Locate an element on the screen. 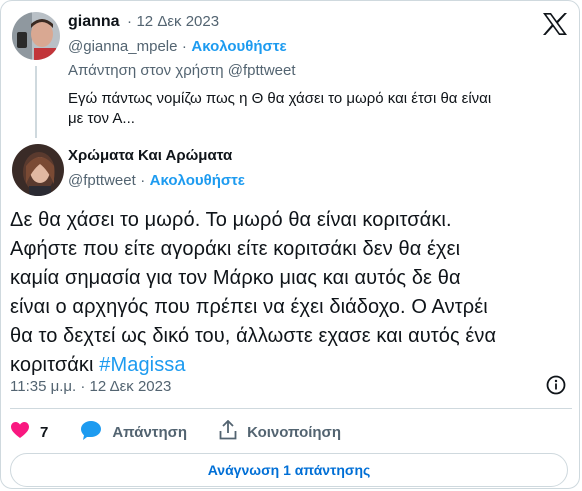 This screenshot has height=491, width=582. like-count: 7 is located at coordinates (44, 432).